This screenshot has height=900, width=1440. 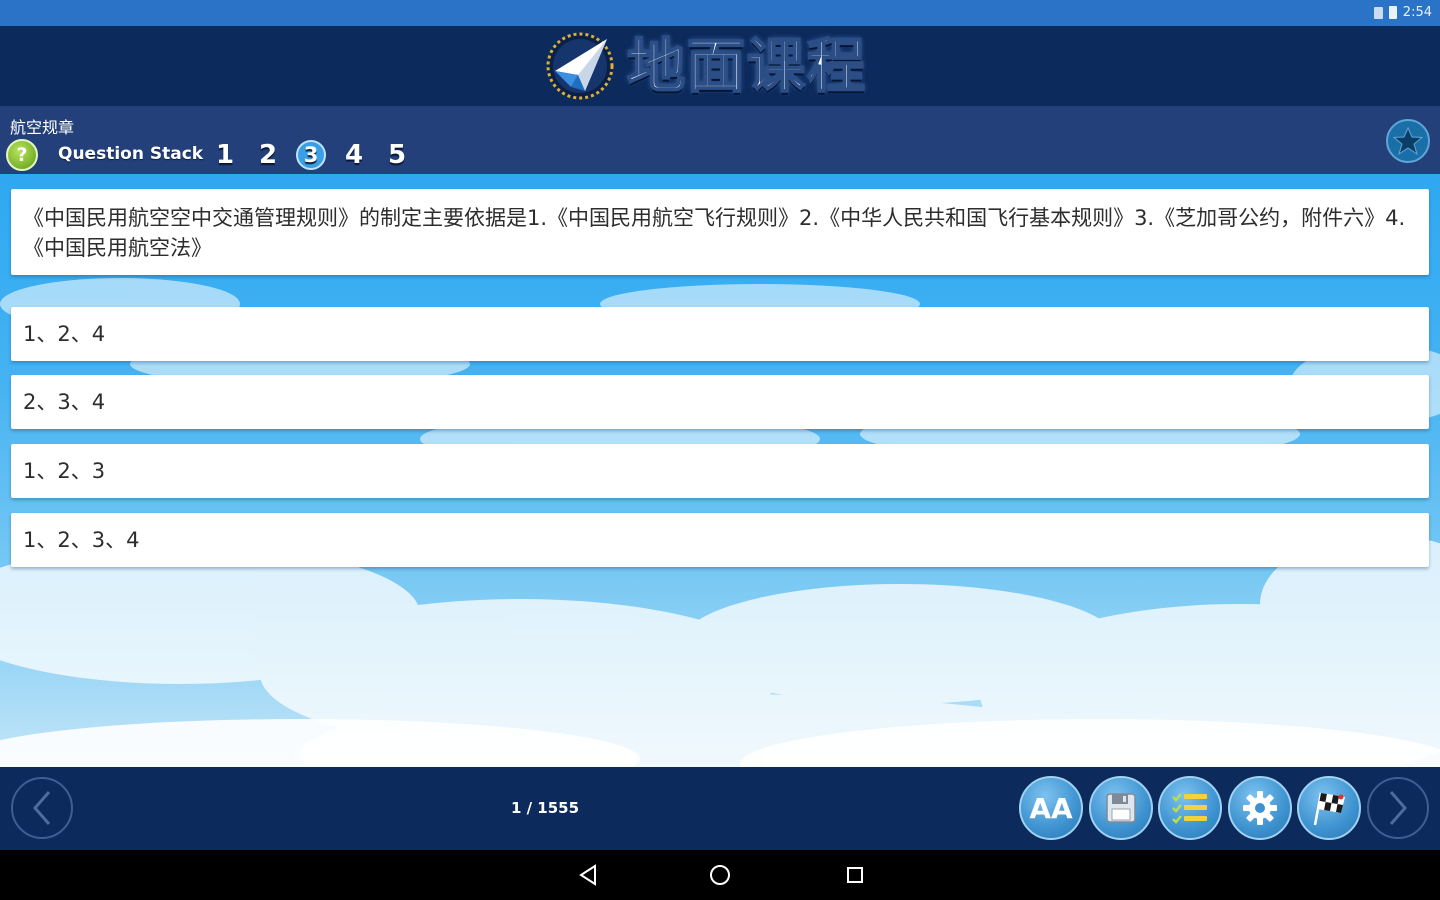 I want to click on previous-button, so click(x=42, y=808).